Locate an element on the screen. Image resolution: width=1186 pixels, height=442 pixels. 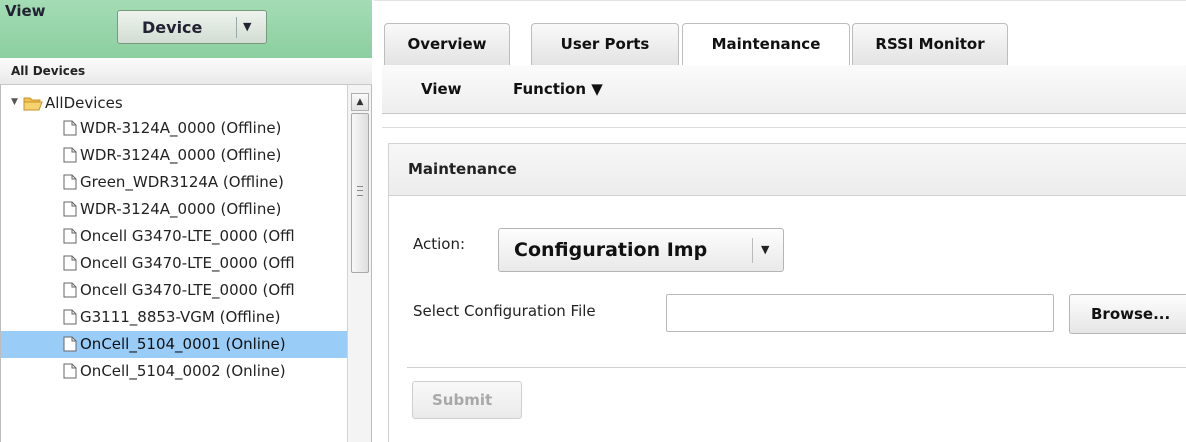
tree-item-selected: OnCell_5104_0001 (Online) is located at coordinates (175, 344).